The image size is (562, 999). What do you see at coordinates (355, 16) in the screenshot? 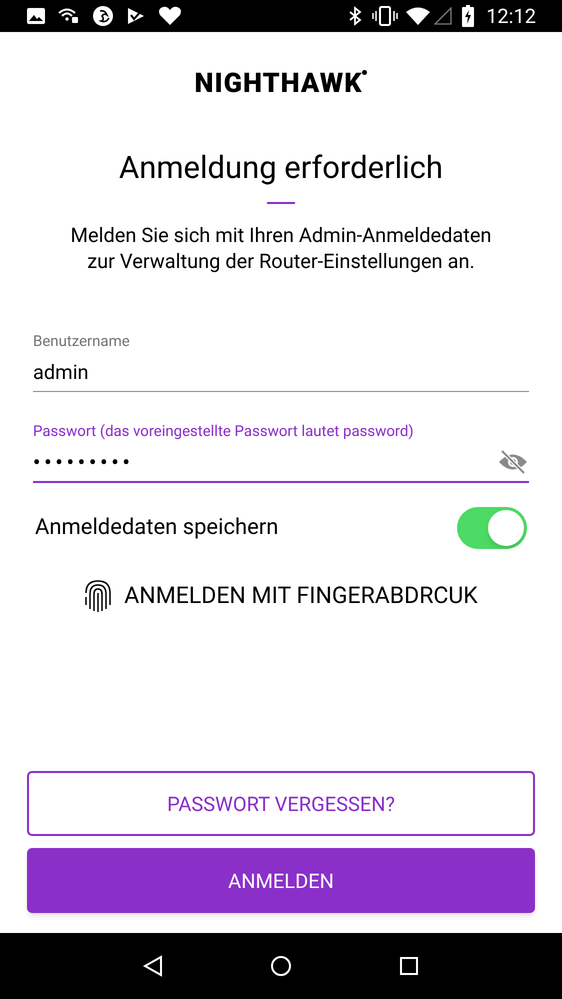
I see `bluetooth-icon` at bounding box center [355, 16].